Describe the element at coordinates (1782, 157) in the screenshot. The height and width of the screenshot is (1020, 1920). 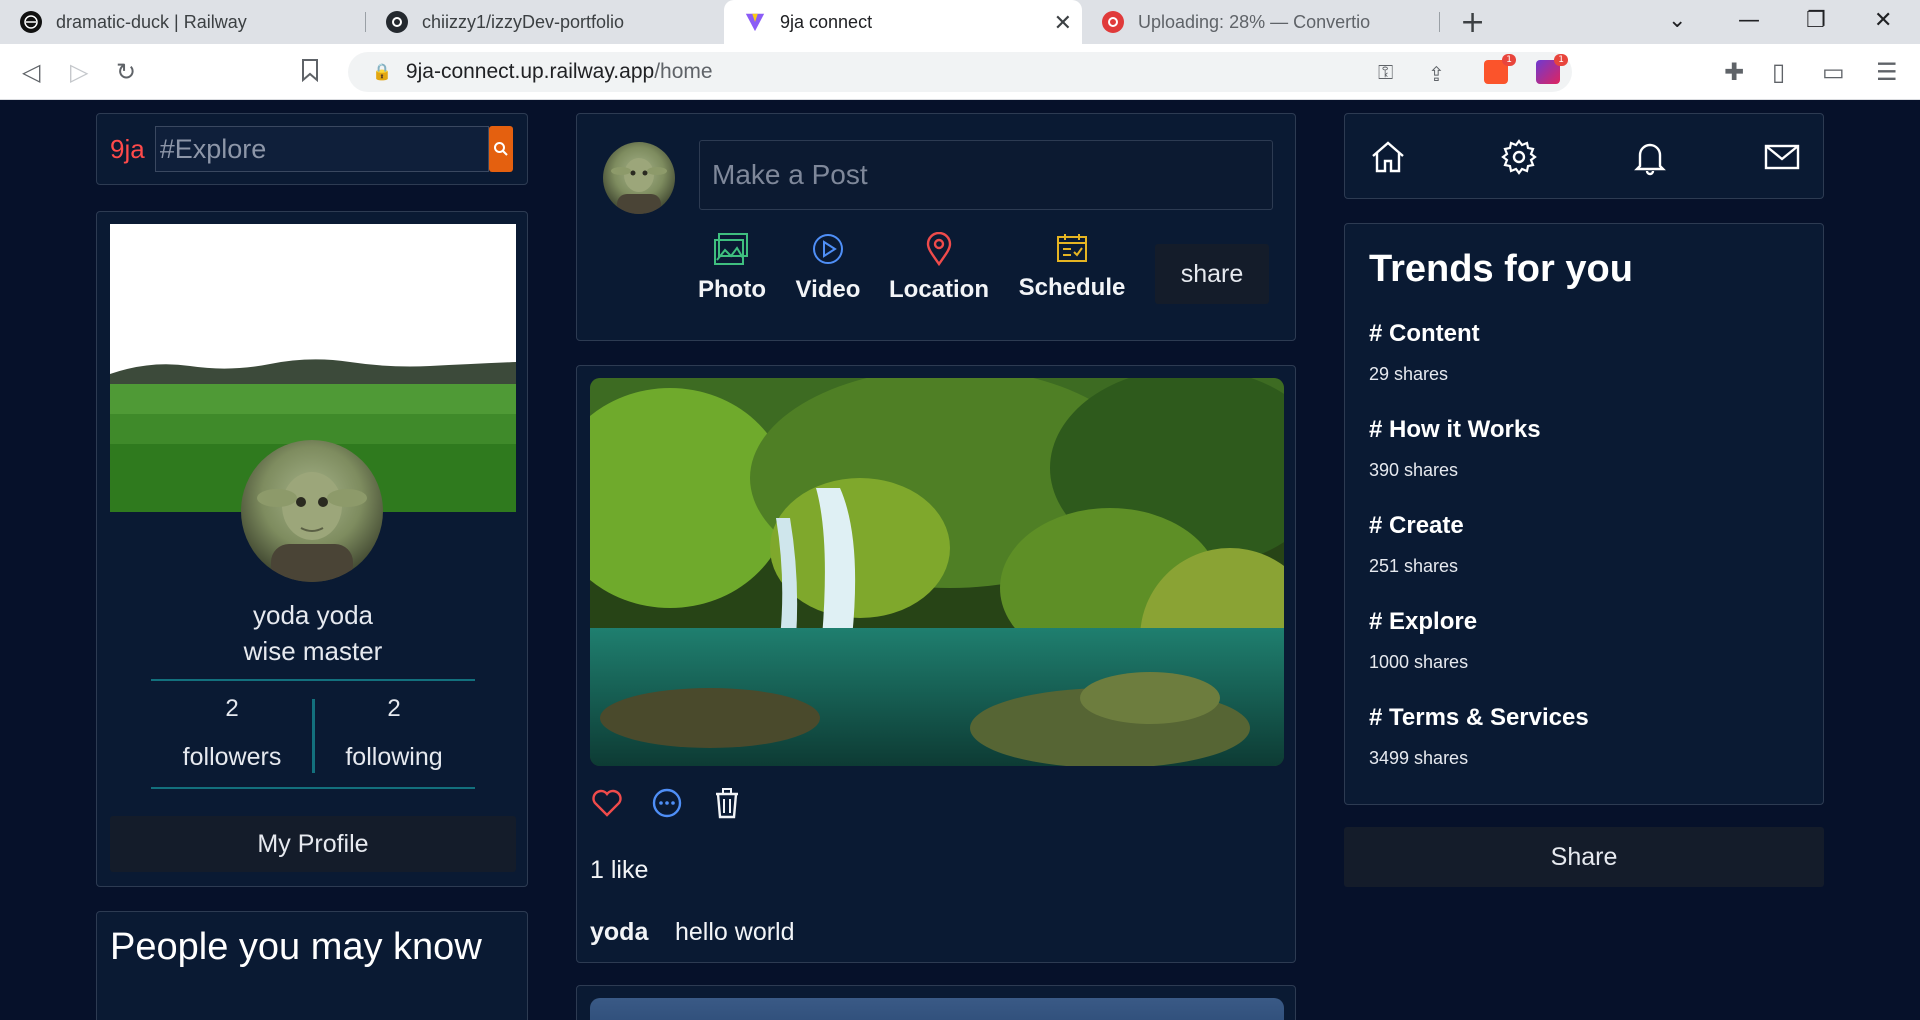
I see `messages-mail-icon` at that location.